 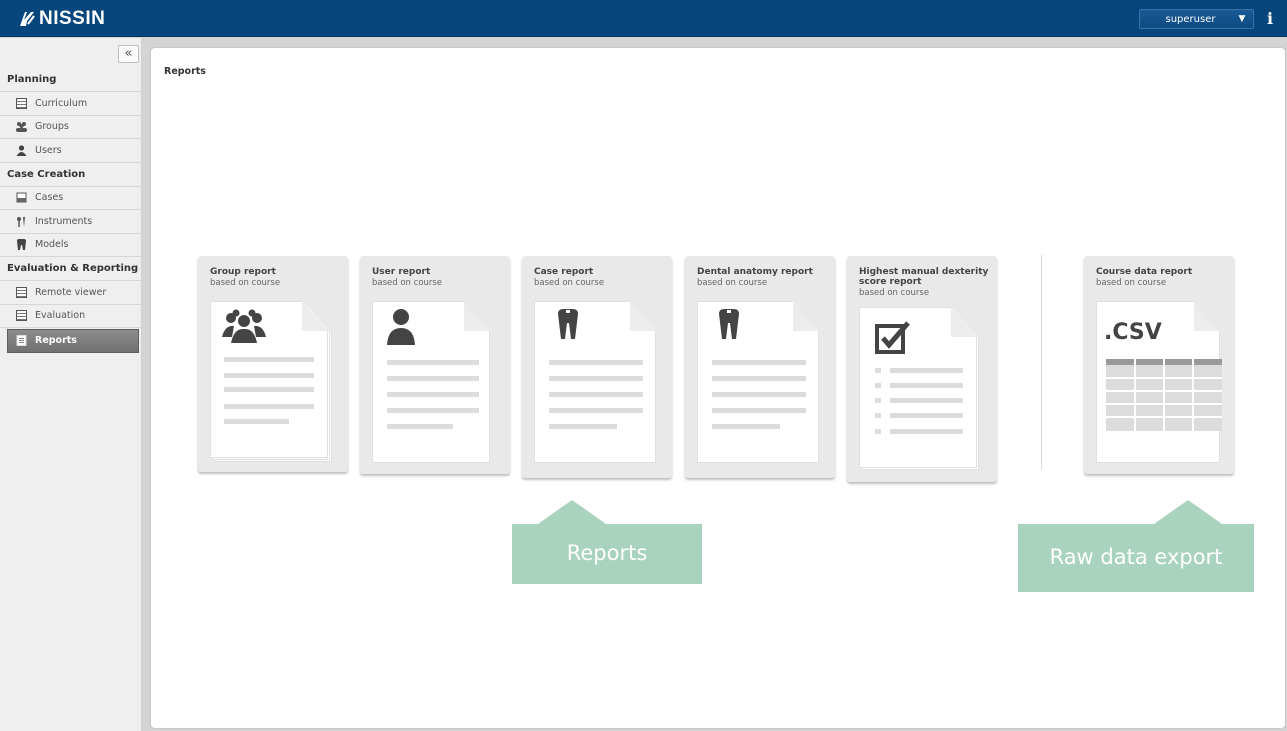 What do you see at coordinates (70, 245) in the screenshot?
I see `sidebar-item-models: Models` at bounding box center [70, 245].